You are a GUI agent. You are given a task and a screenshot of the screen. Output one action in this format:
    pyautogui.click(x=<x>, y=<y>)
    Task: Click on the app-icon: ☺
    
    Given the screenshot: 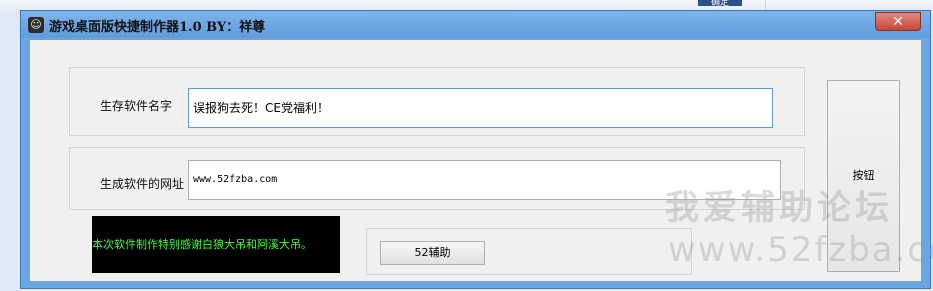 What is the action you would take?
    pyautogui.click(x=36, y=25)
    